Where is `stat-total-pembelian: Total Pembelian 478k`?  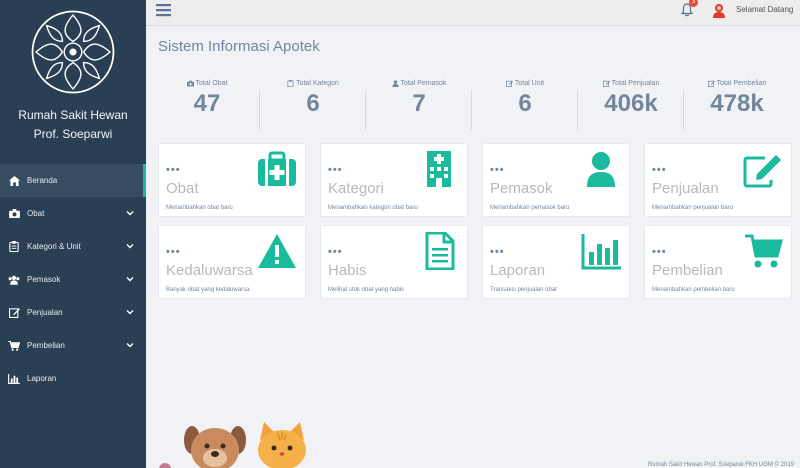 stat-total-pembelian: Total Pembelian 478k is located at coordinates (737, 106).